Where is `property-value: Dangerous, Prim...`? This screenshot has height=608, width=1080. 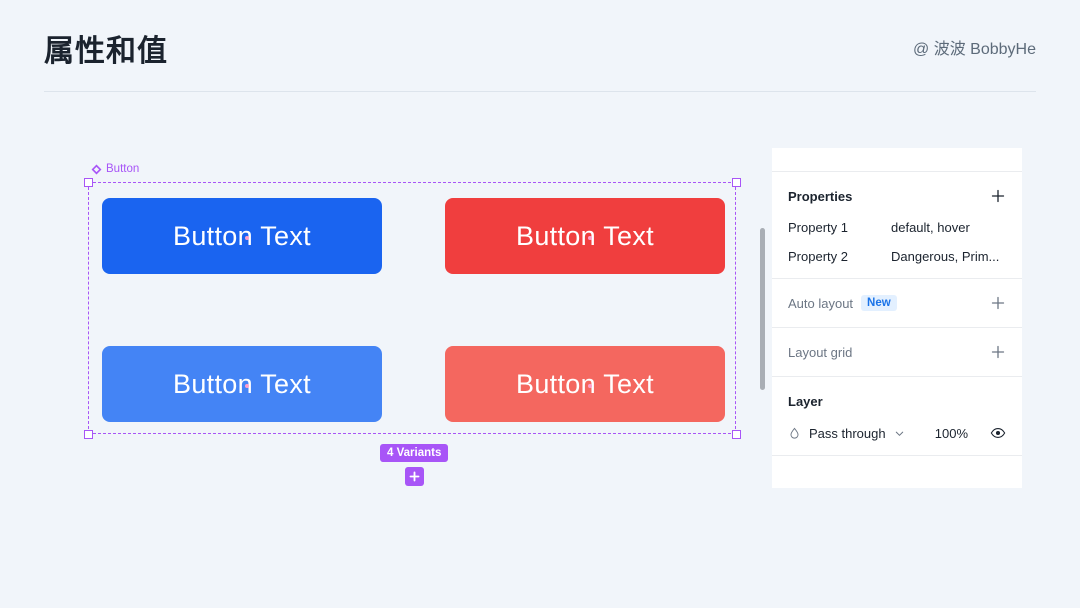
property-value: Dangerous, Prim... is located at coordinates (945, 256).